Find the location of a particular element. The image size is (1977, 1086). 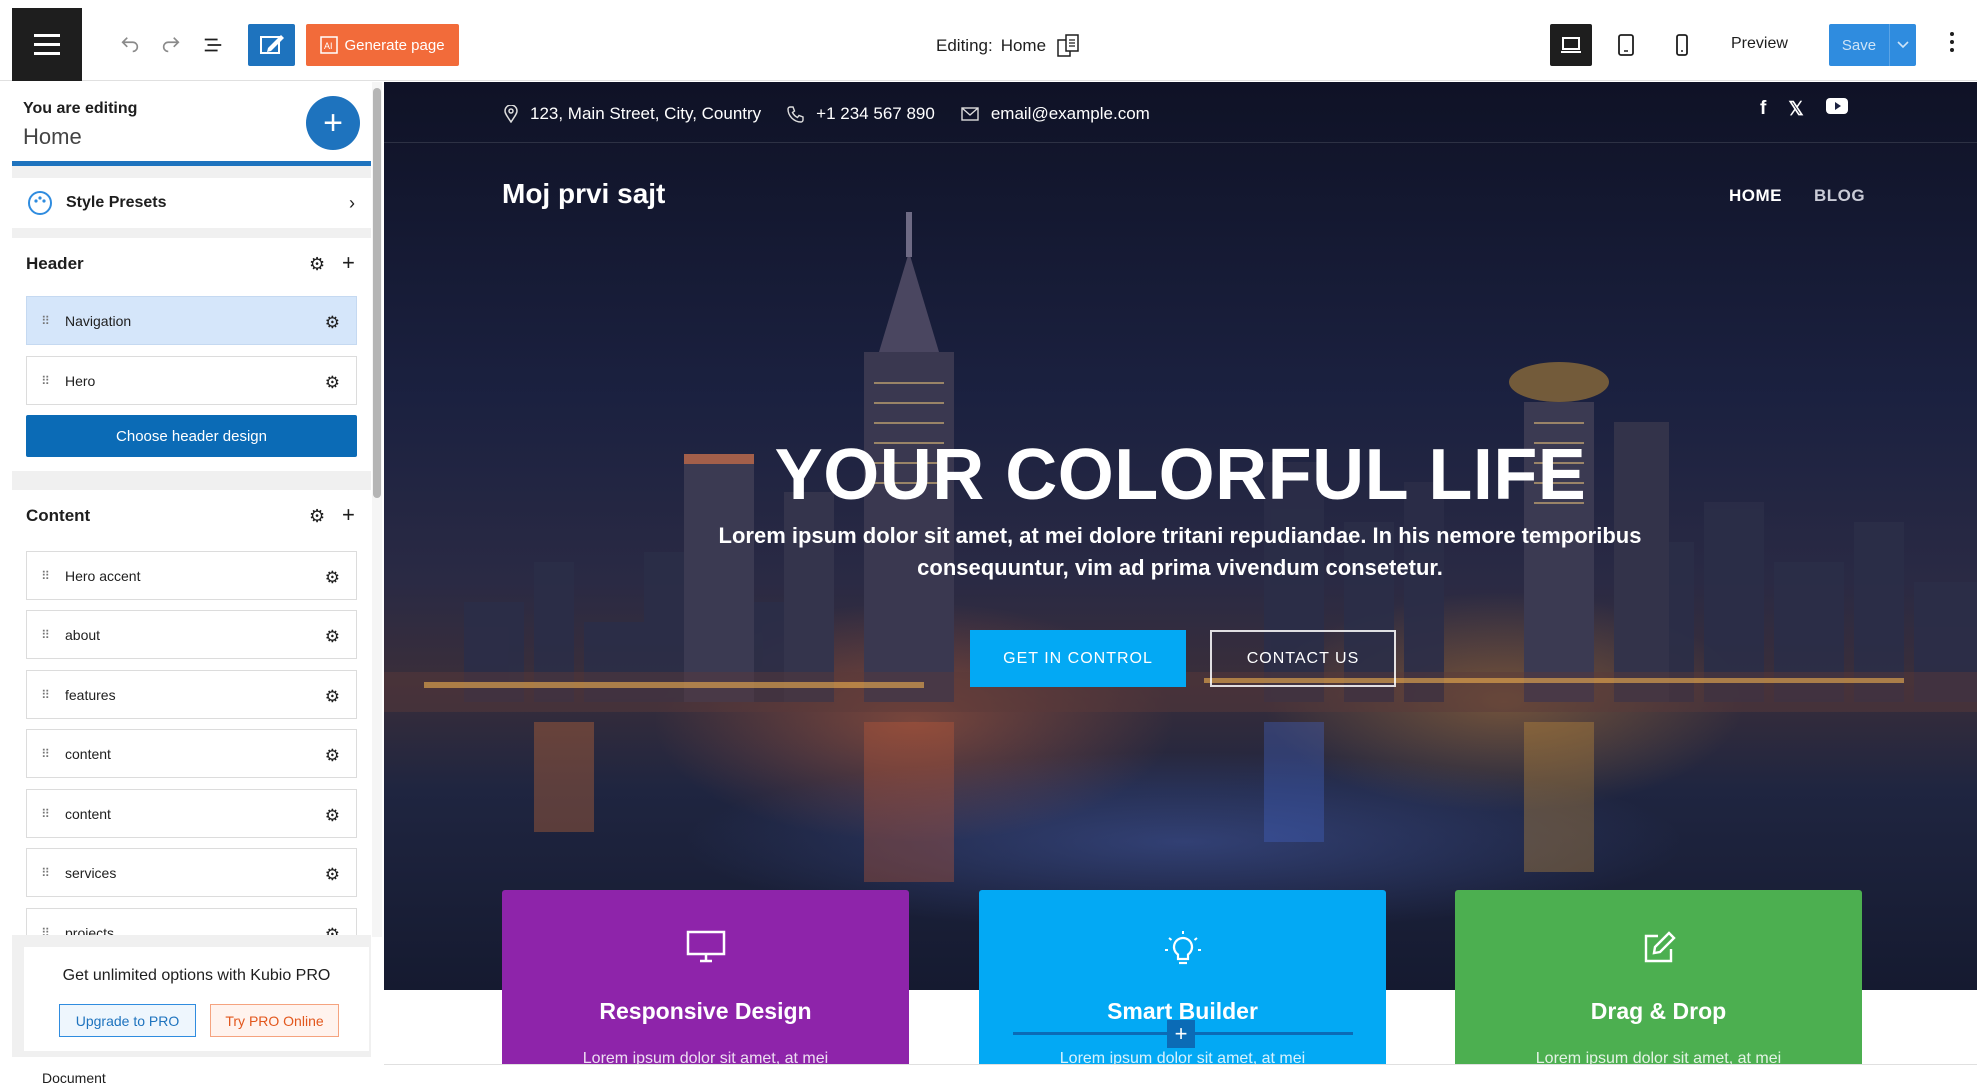

document-breadcrumb: Document is located at coordinates (74, 1078).